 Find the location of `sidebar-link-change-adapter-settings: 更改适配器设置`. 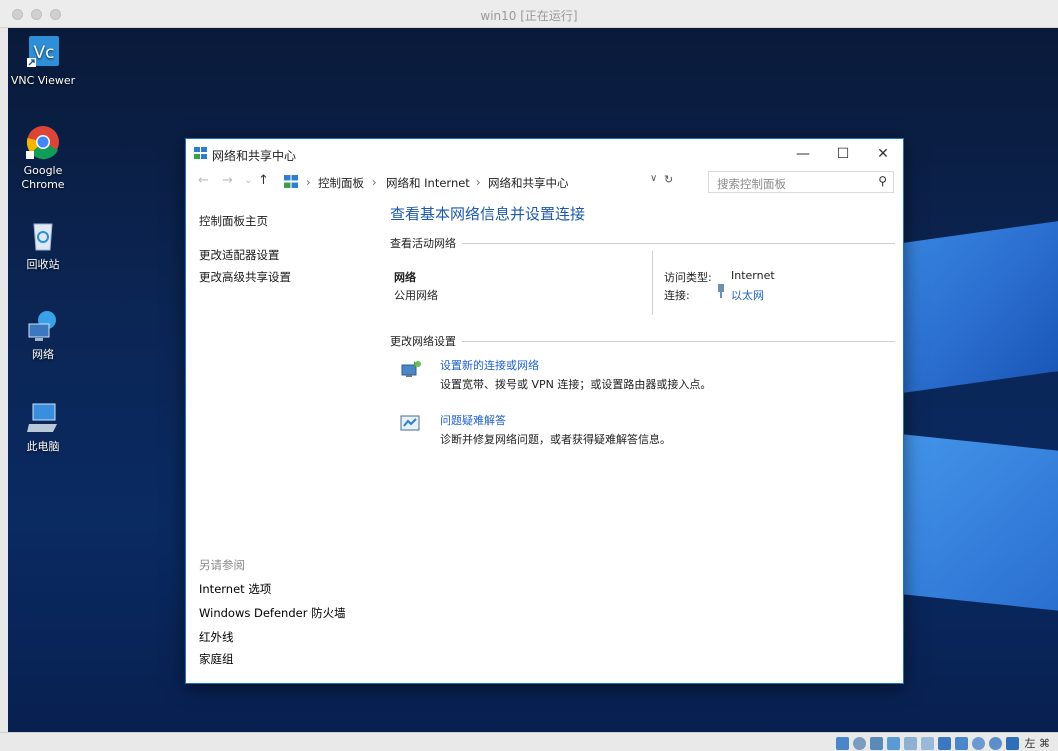

sidebar-link-change-adapter-settings: 更改适配器设置 is located at coordinates (239, 255).